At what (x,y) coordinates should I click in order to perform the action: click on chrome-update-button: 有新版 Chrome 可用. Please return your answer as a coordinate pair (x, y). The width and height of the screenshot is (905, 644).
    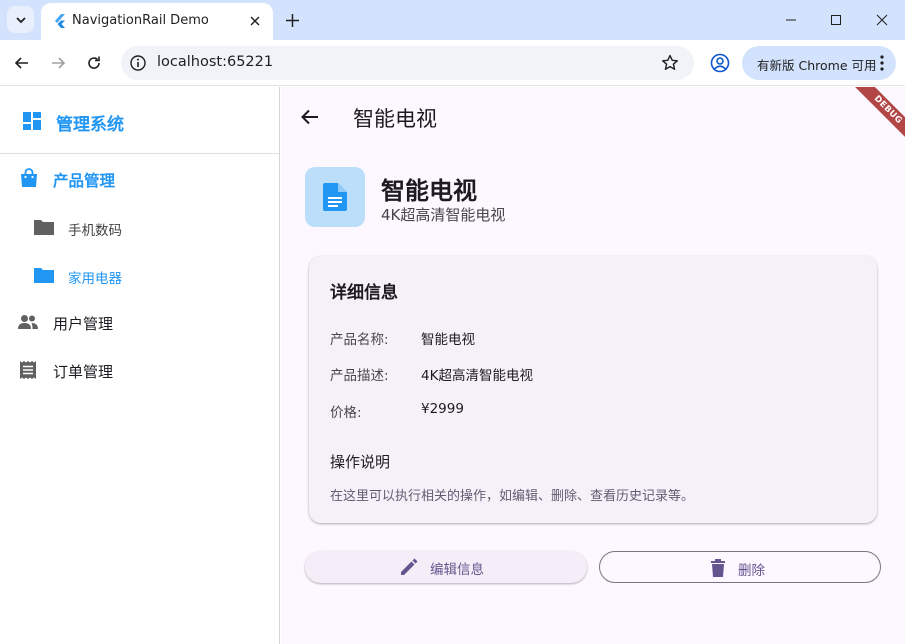
    Looking at the image, I should click on (819, 63).